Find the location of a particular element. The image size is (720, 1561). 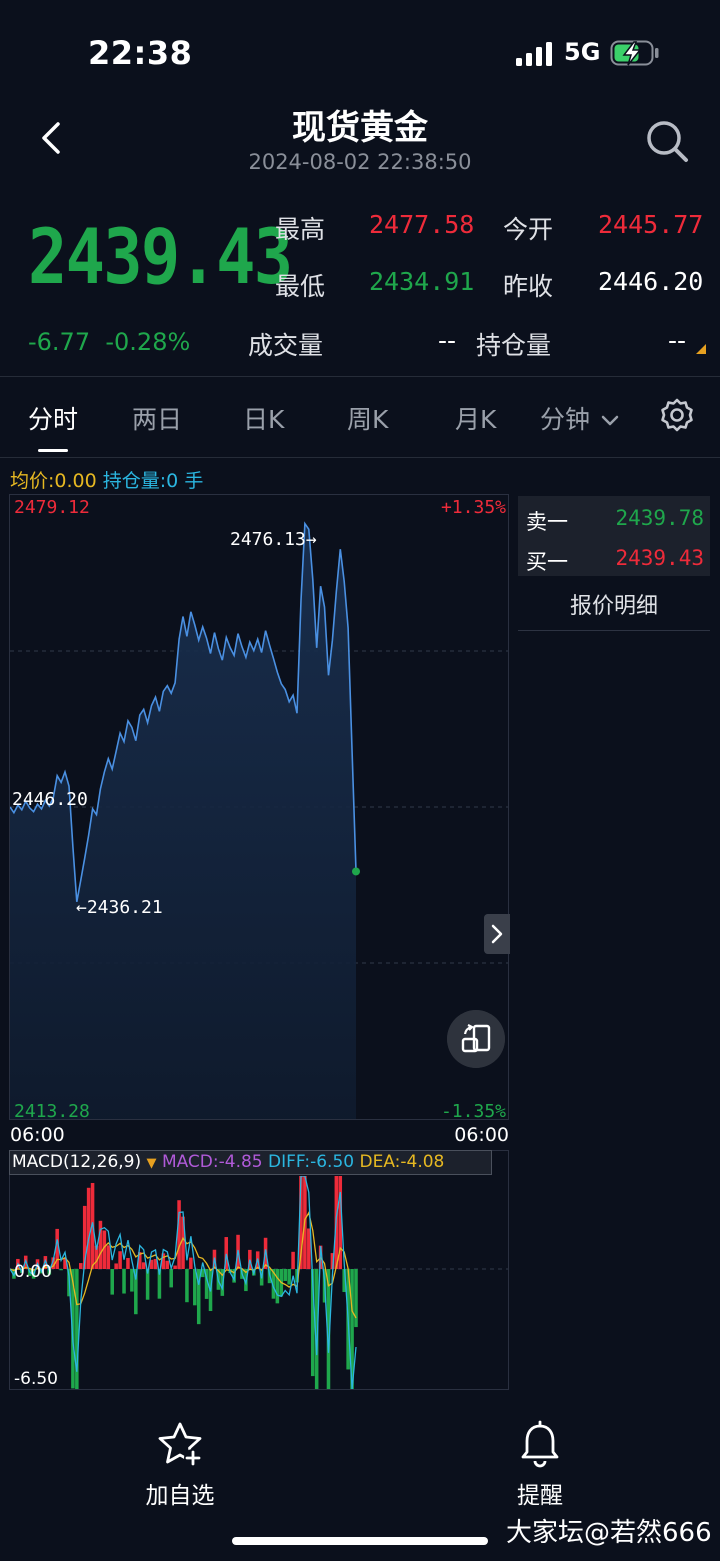

last-price: 2439.43 is located at coordinates (160, 256).